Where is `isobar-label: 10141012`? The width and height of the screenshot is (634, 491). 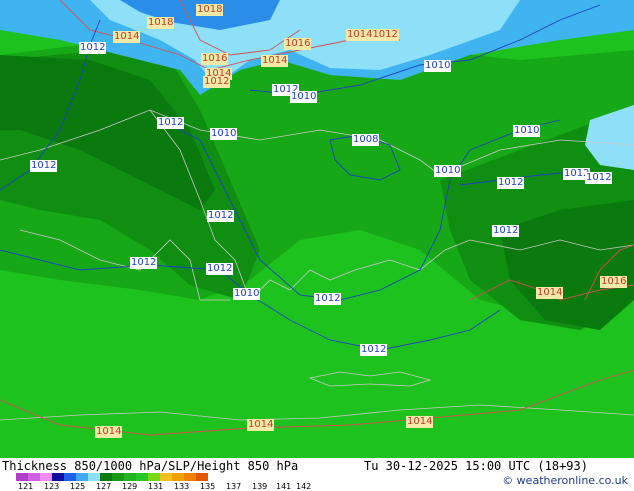 isobar-label: 10141012 is located at coordinates (372, 35).